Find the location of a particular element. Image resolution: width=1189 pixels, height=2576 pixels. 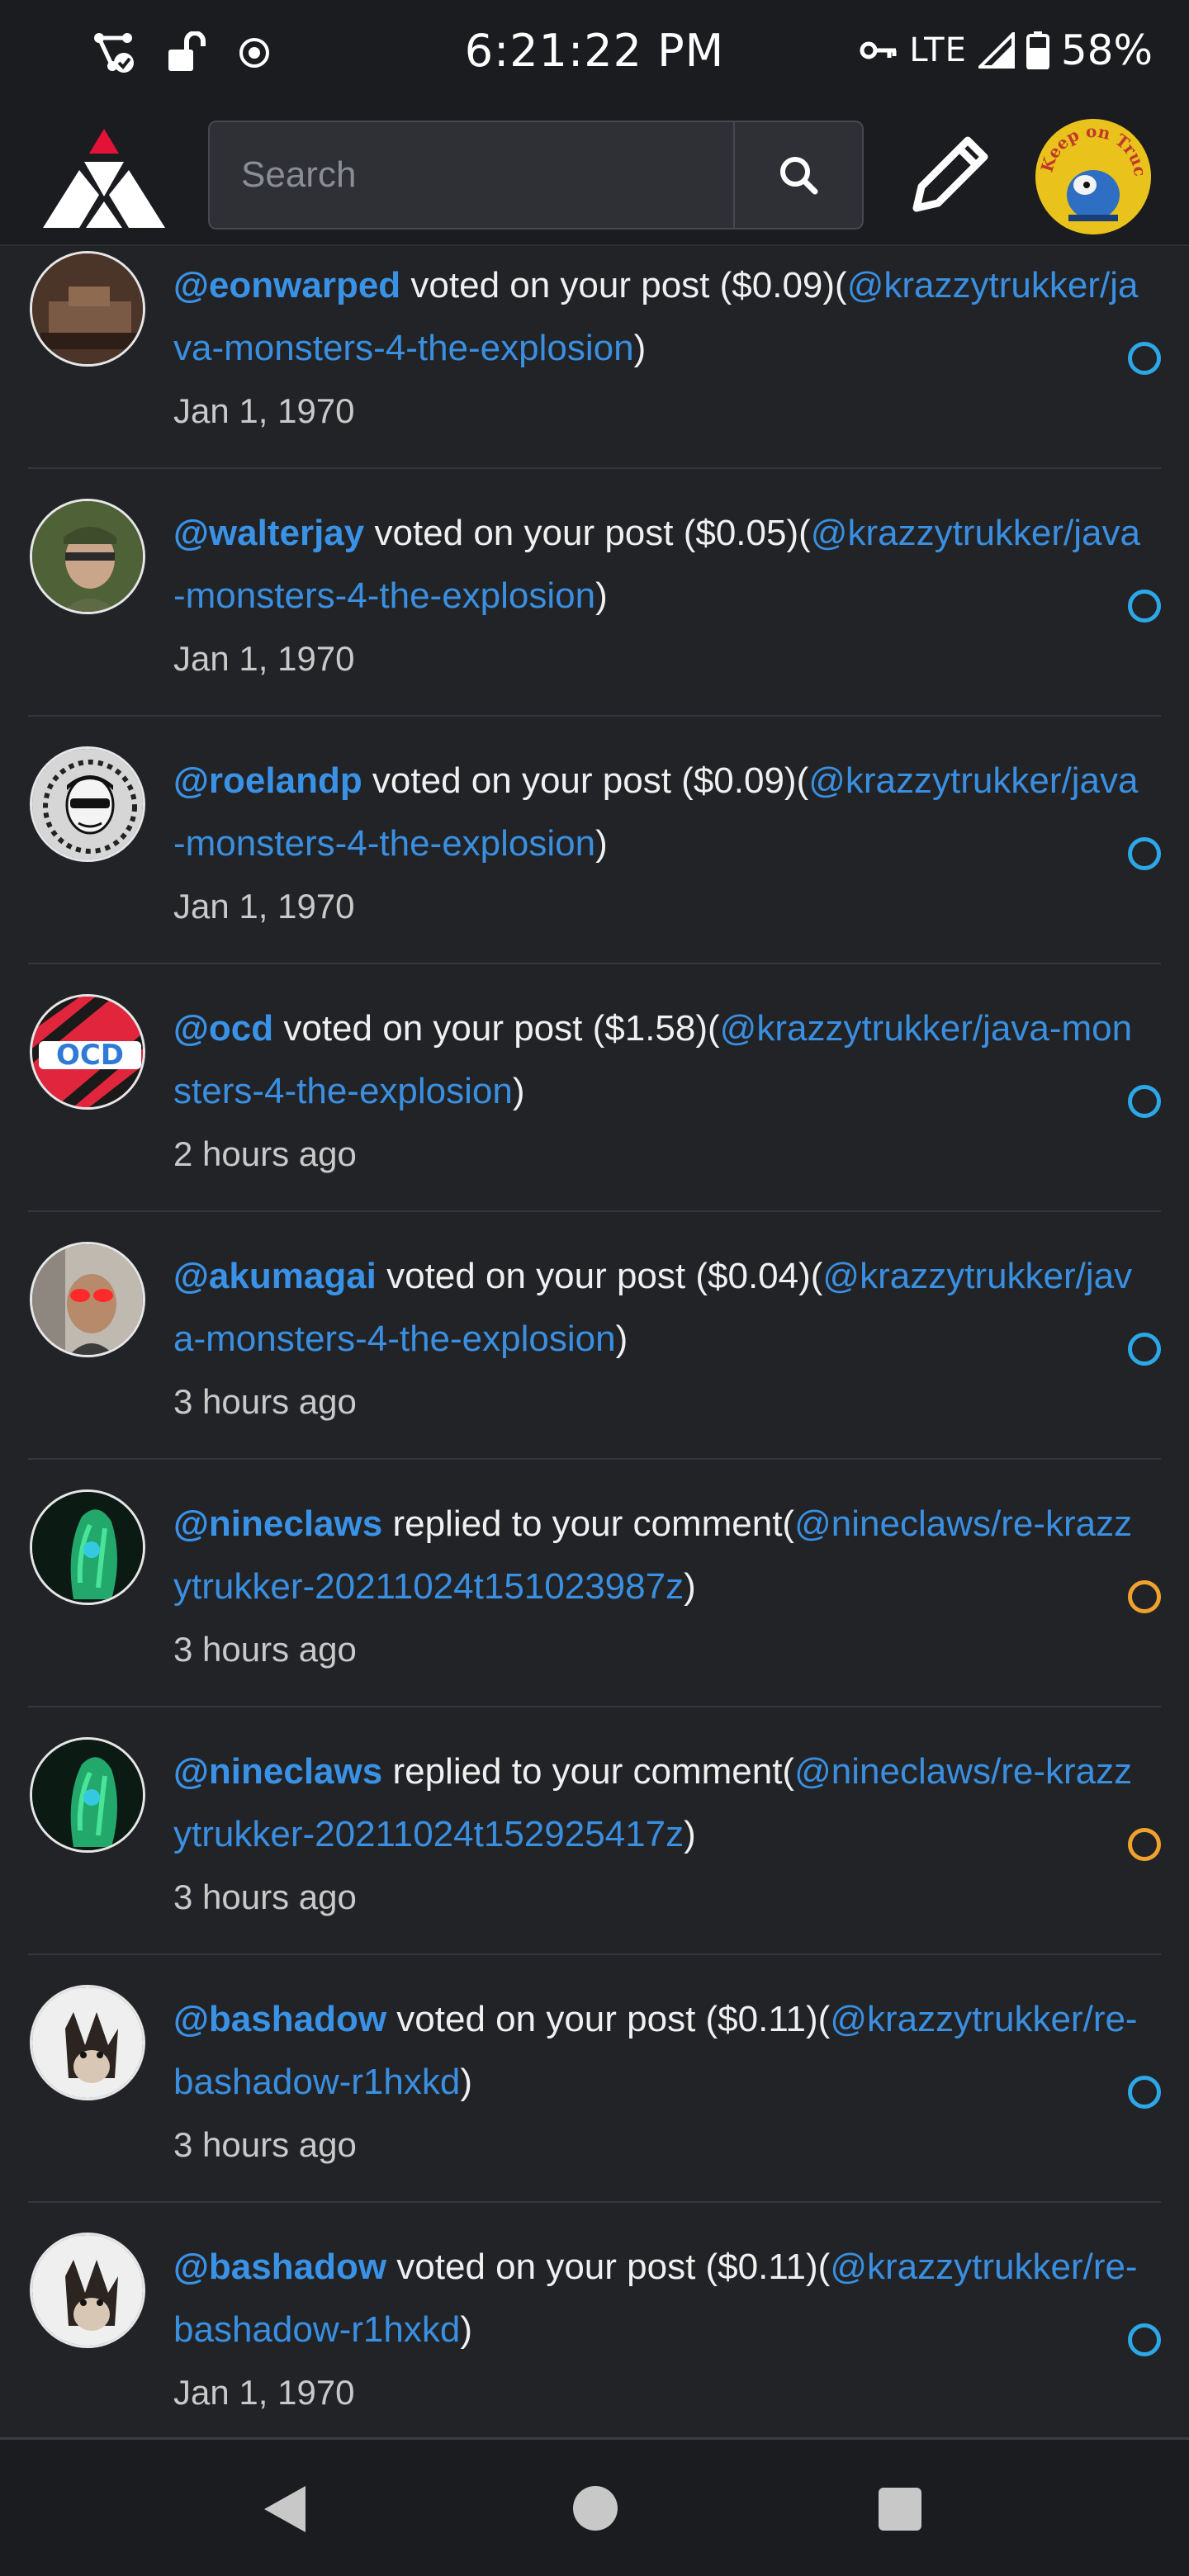

user-avatar: Keep on Truckin is located at coordinates (1093, 176).